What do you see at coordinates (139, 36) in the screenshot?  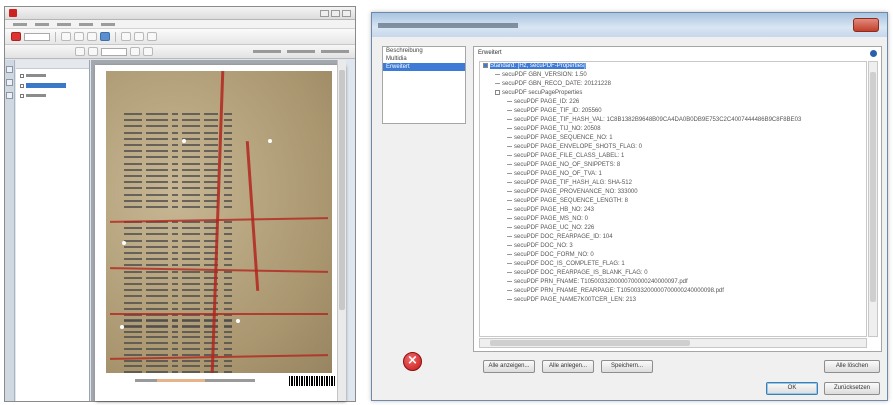 I see `sign-icon` at bounding box center [139, 36].